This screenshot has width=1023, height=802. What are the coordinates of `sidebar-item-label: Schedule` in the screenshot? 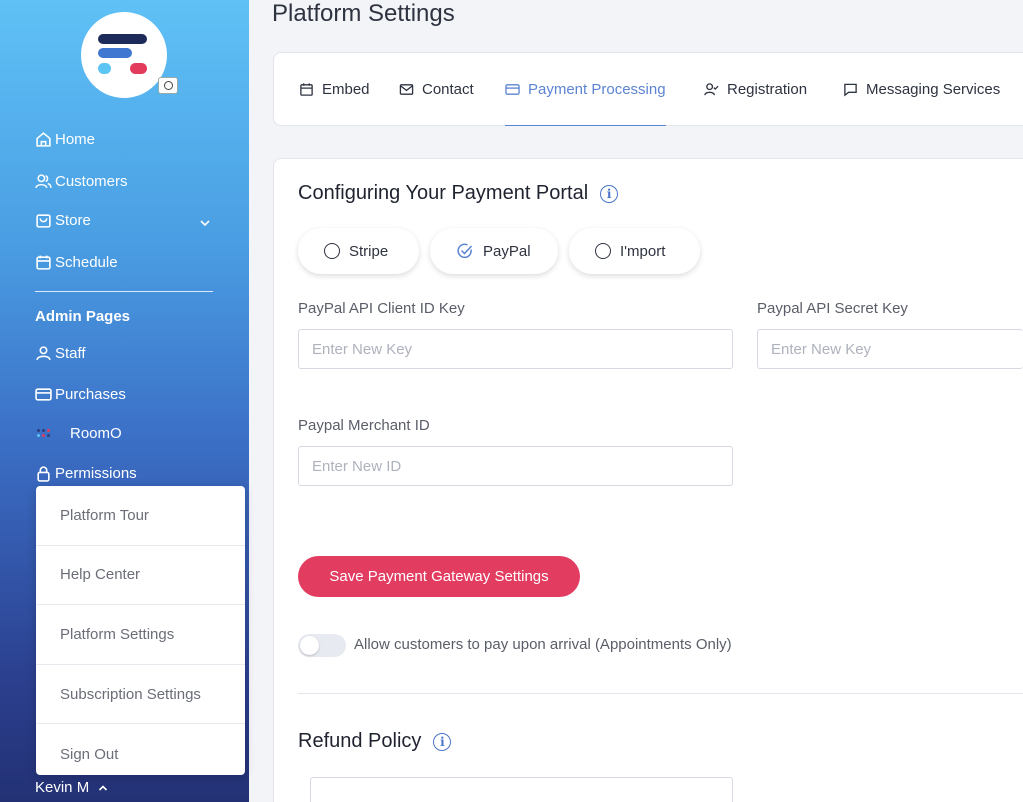 It's located at (86, 262).